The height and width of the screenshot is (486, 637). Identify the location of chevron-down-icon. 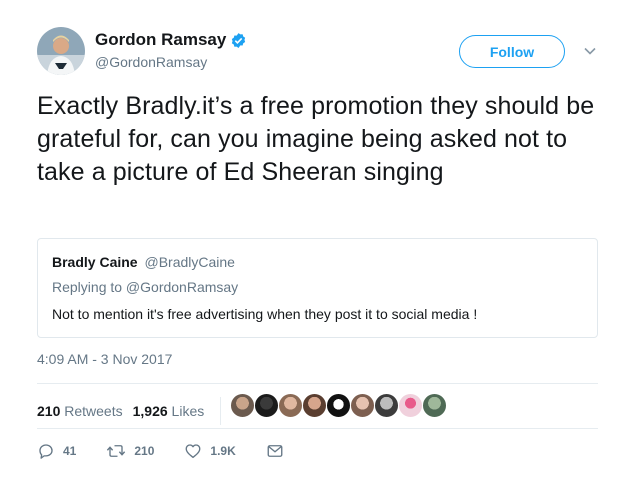
(590, 51).